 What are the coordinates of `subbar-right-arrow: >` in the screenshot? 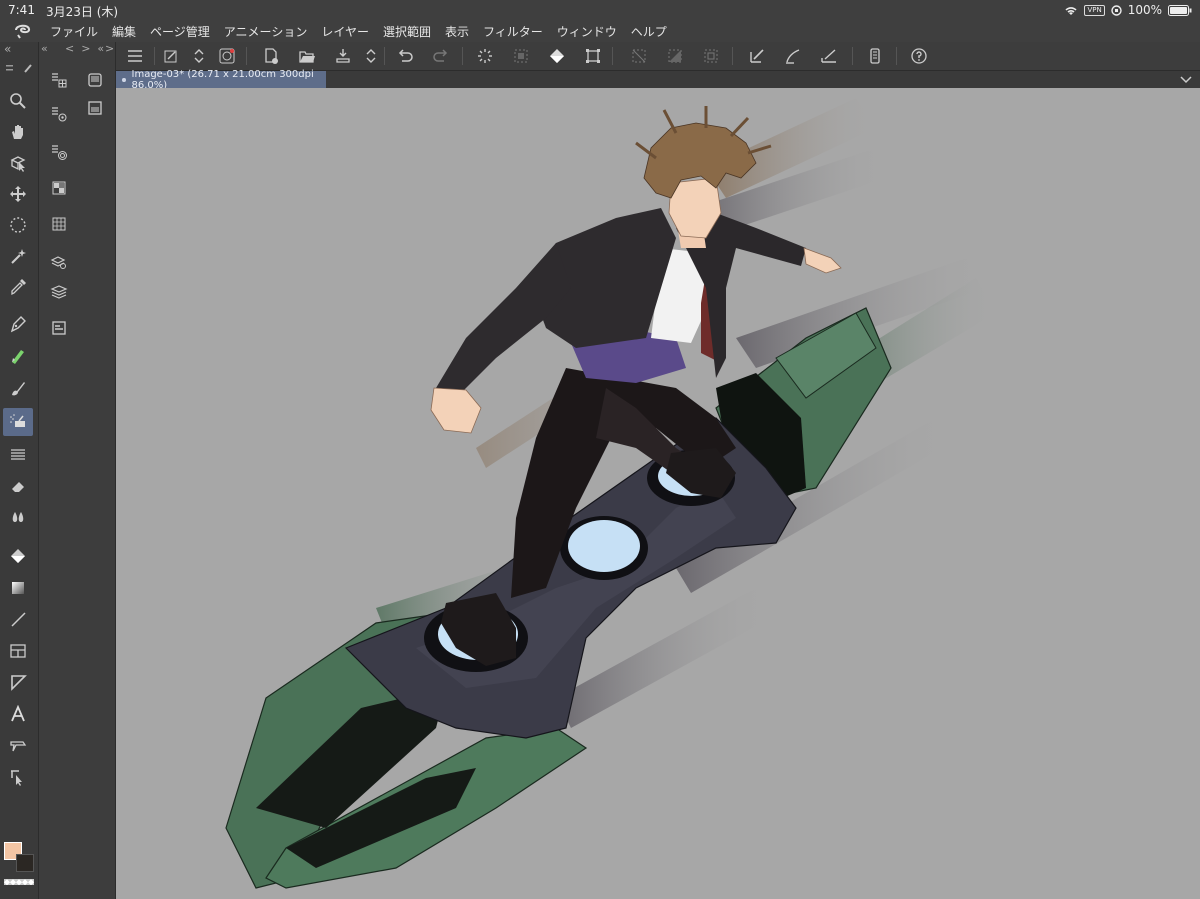 It's located at (109, 48).